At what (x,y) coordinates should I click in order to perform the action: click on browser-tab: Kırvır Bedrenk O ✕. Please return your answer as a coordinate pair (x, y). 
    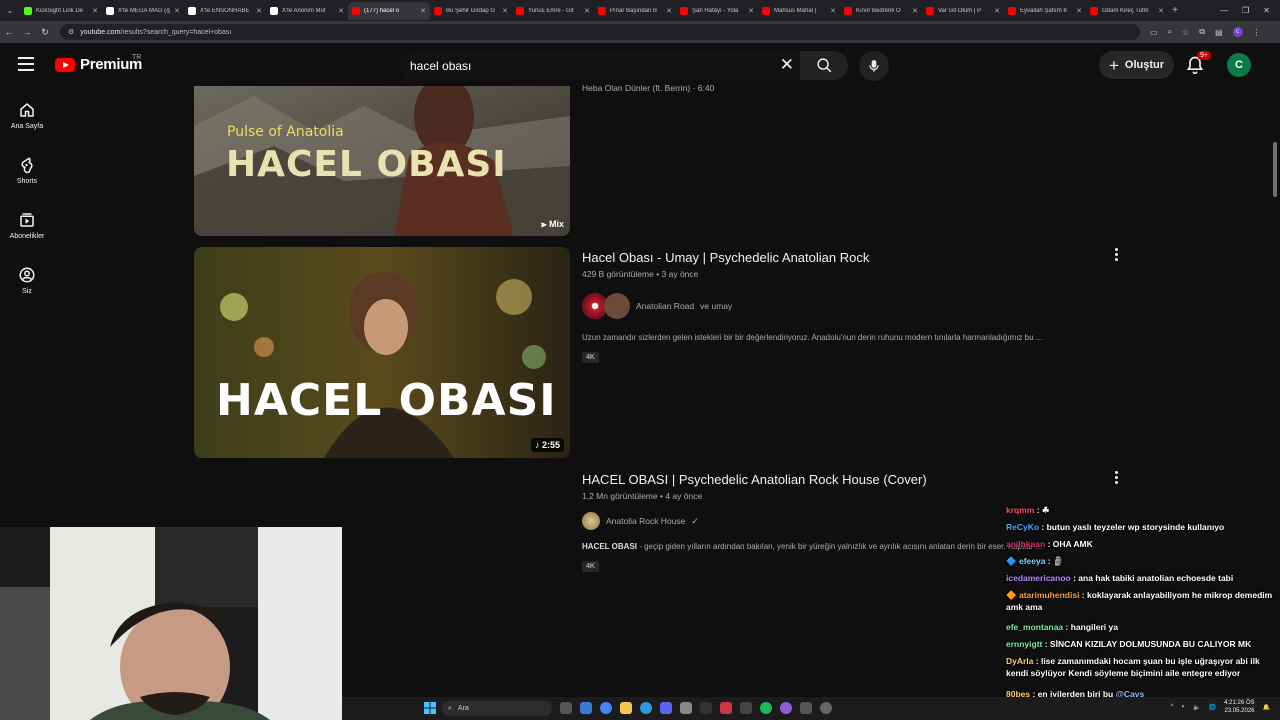
    Looking at the image, I should click on (881, 11).